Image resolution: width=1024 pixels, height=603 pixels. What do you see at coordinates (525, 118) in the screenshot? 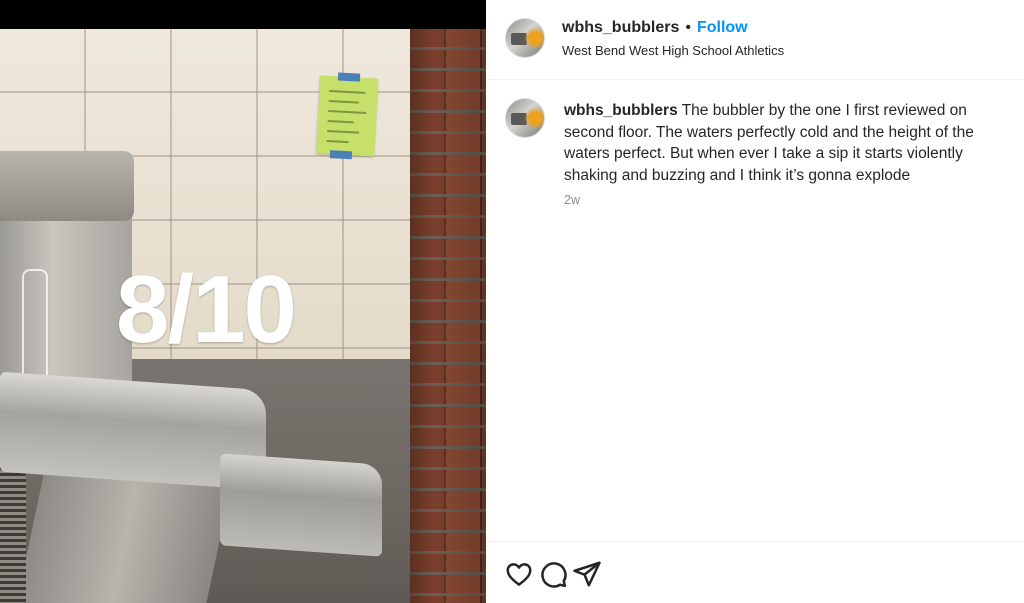
I see `caption-avatar` at bounding box center [525, 118].